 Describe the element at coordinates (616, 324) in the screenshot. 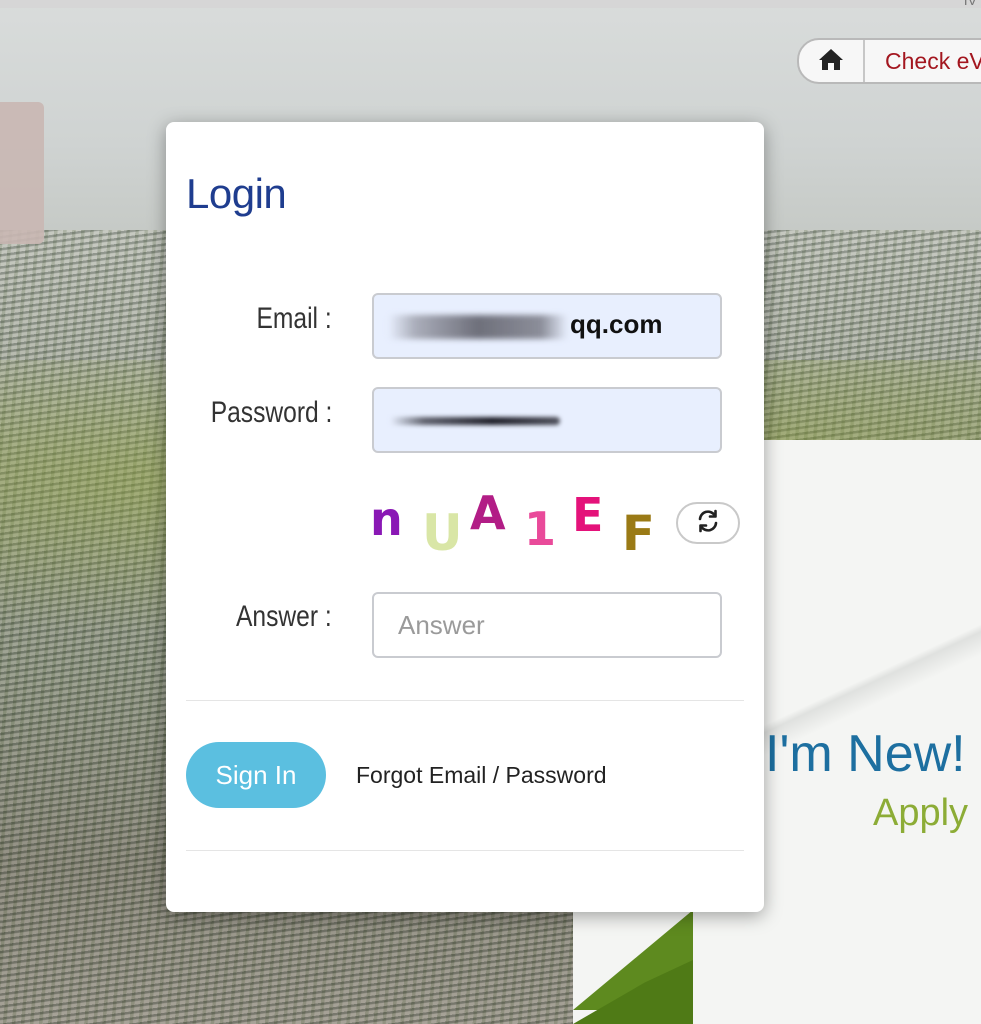

I see `email-value: qq.com` at that location.